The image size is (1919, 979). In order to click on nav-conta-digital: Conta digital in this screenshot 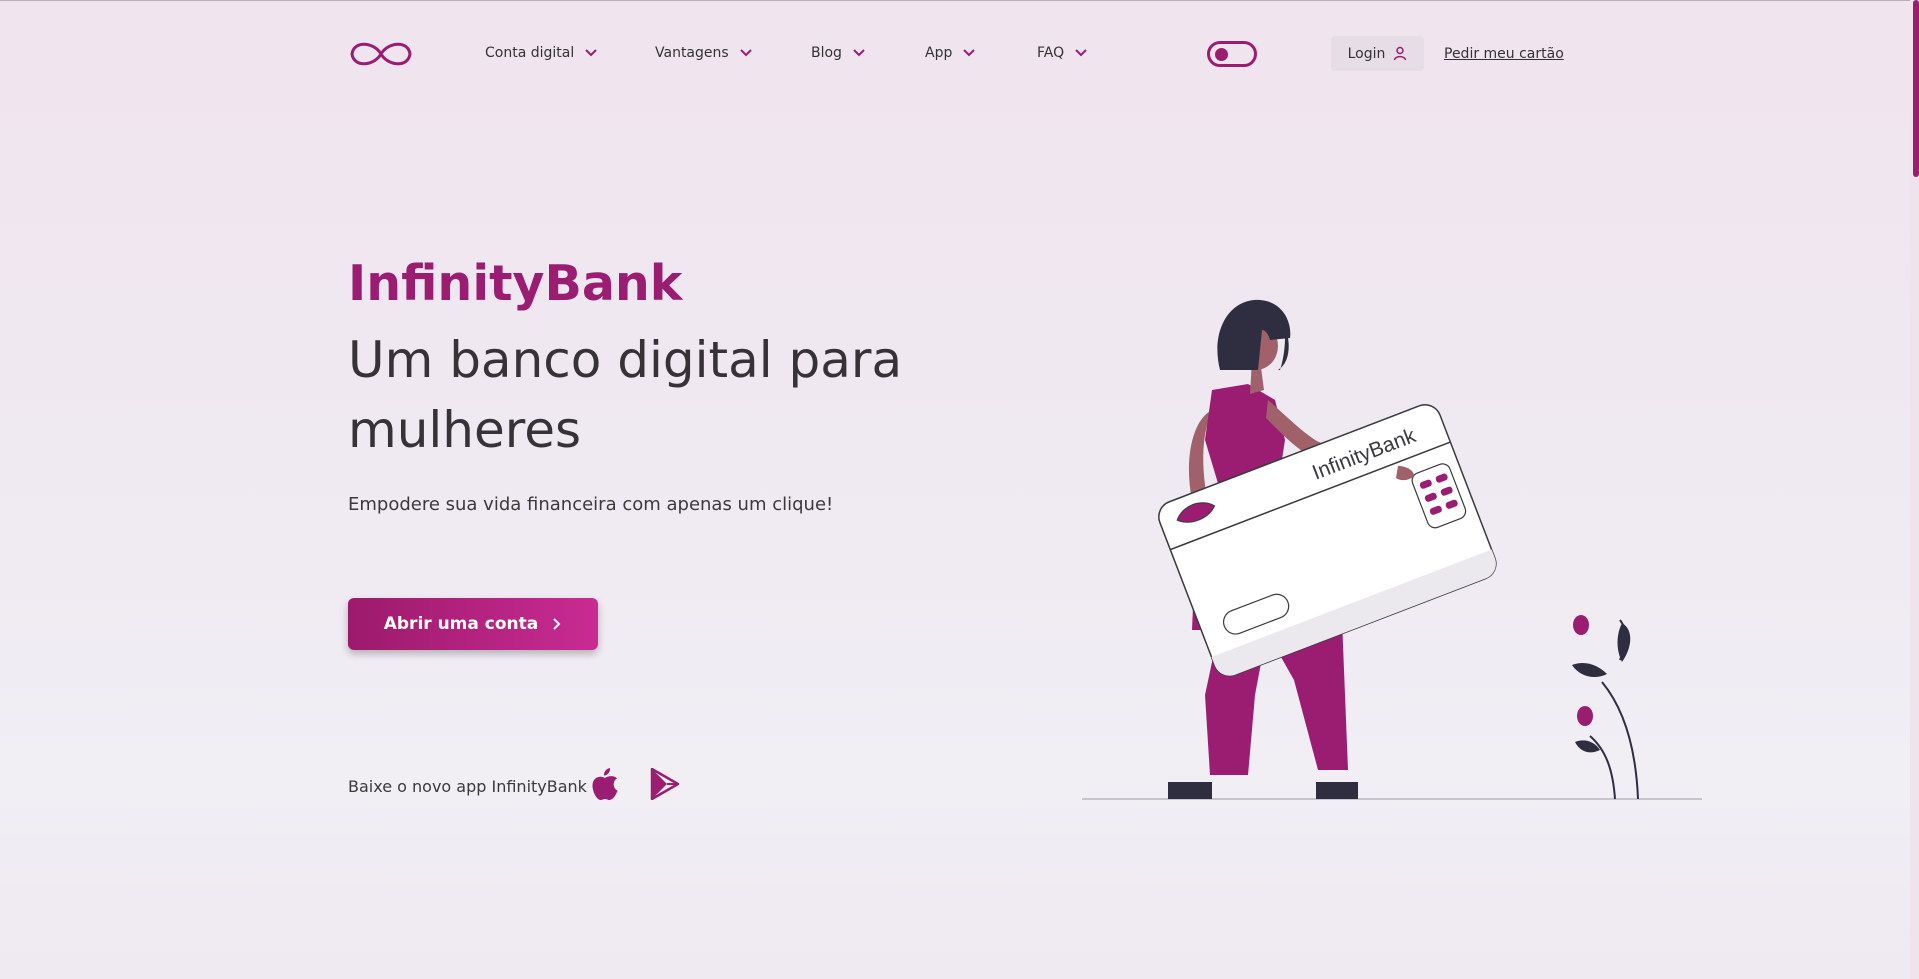, I will do `click(541, 53)`.